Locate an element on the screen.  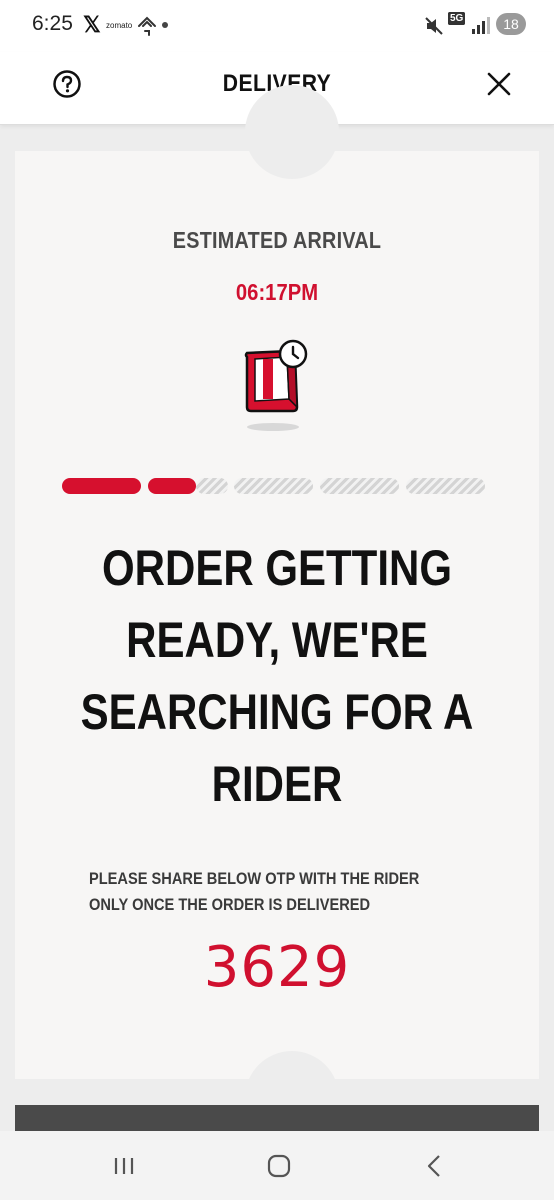
progress-step-remaining is located at coordinates (212, 486).